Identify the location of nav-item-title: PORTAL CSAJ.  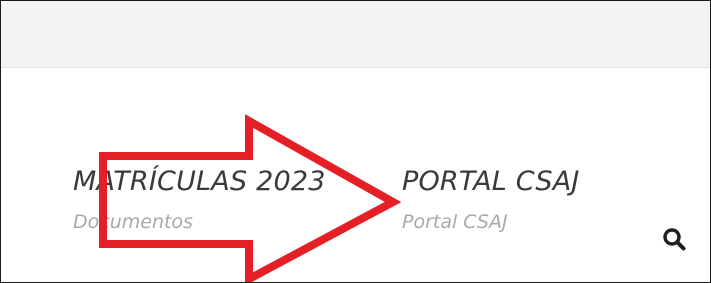
(491, 181).